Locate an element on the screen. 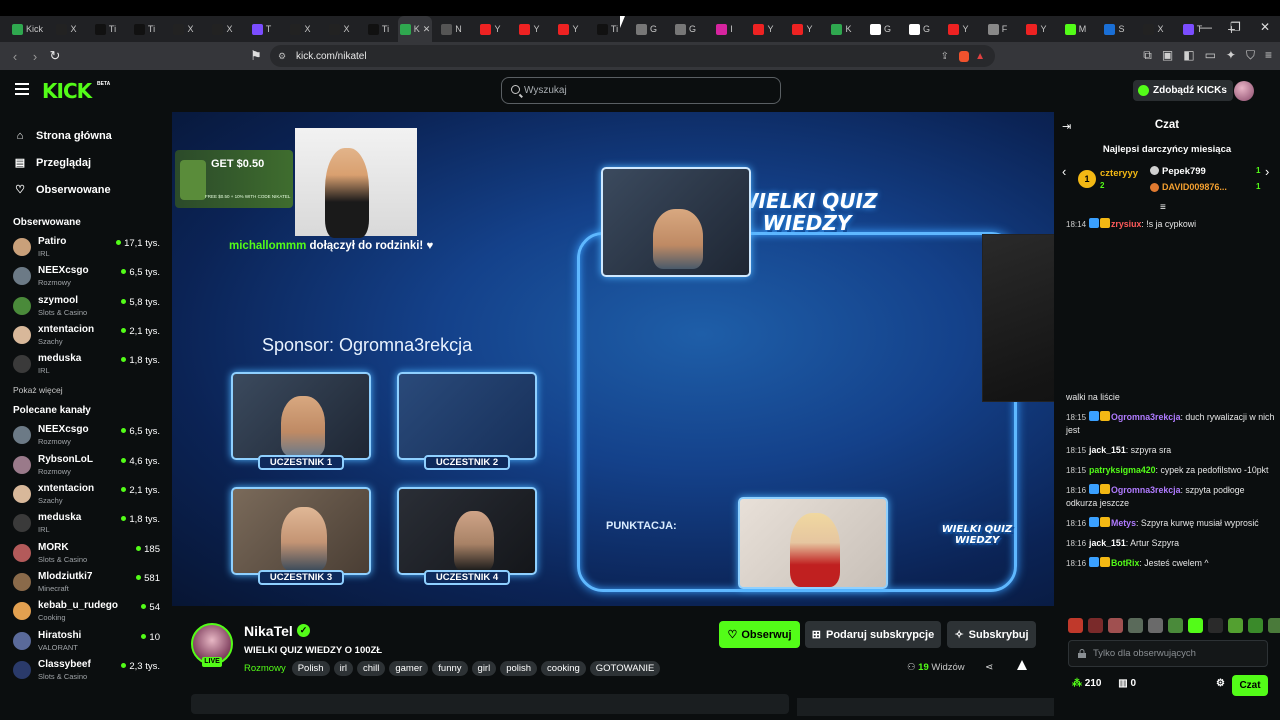 The width and height of the screenshot is (1280, 720). media-icon: ▣ is located at coordinates (1167, 55).